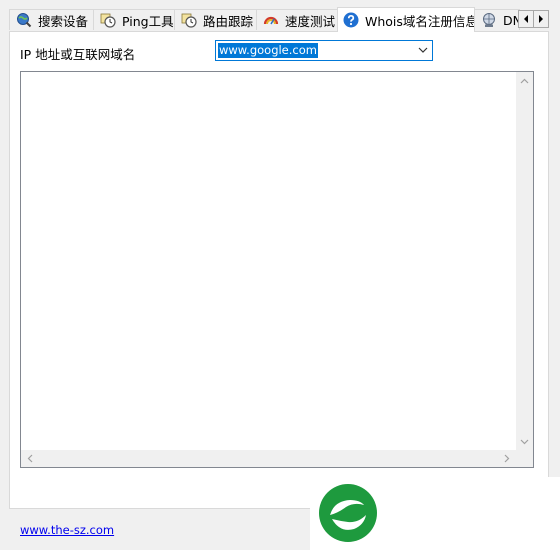 The height and width of the screenshot is (550, 560). Describe the element at coordinates (348, 513) in the screenshot. I see `leaf-logo-icon` at that location.